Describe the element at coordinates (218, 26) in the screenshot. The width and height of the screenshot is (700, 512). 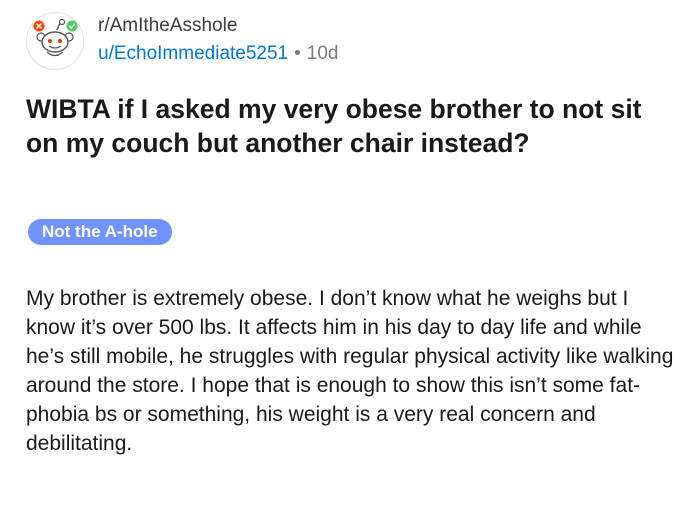
I see `subreddit-name: r/AmItheAsshole` at that location.